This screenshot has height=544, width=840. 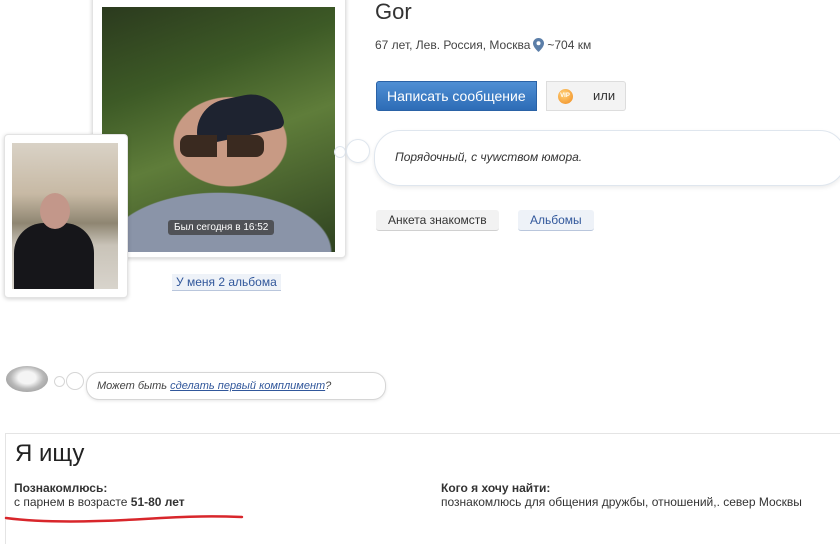 What do you see at coordinates (496, 488) in the screenshot?
I see `want-label: Кого я хочу найти:` at bounding box center [496, 488].